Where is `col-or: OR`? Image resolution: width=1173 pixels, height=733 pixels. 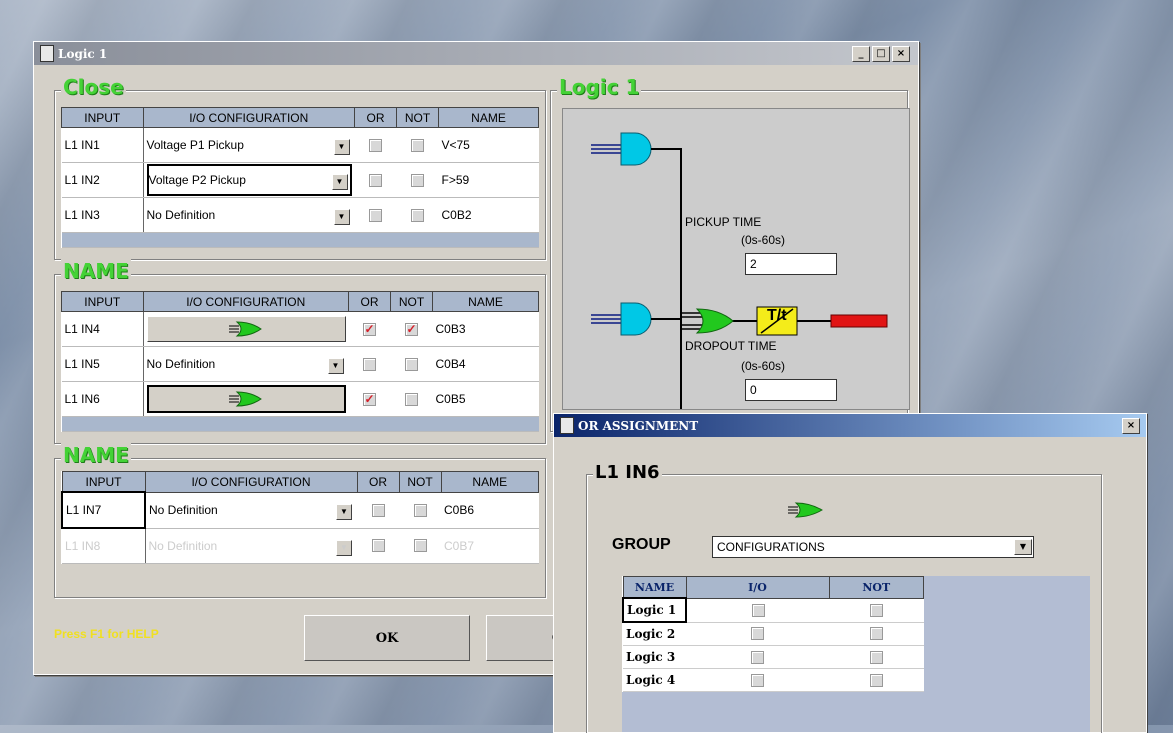
col-or: OR is located at coordinates (378, 482).